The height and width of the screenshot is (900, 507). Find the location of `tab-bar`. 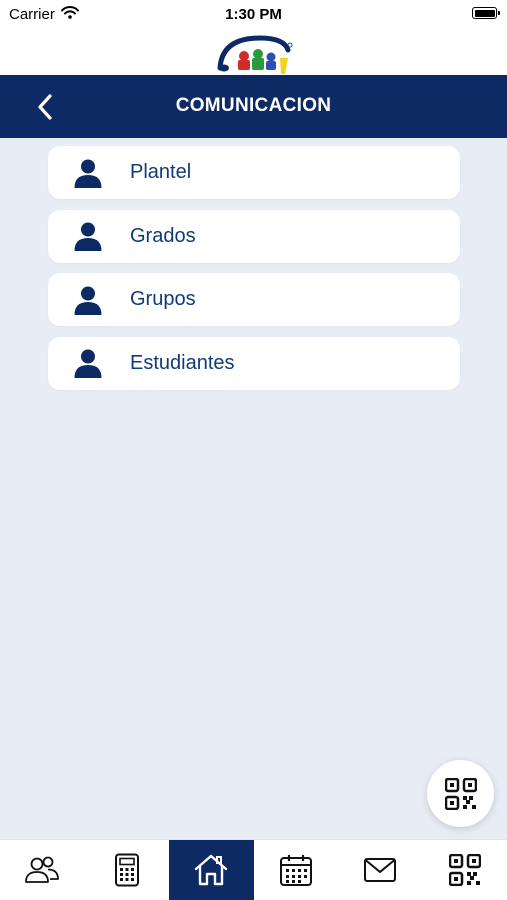

tab-bar is located at coordinates (253, 869).